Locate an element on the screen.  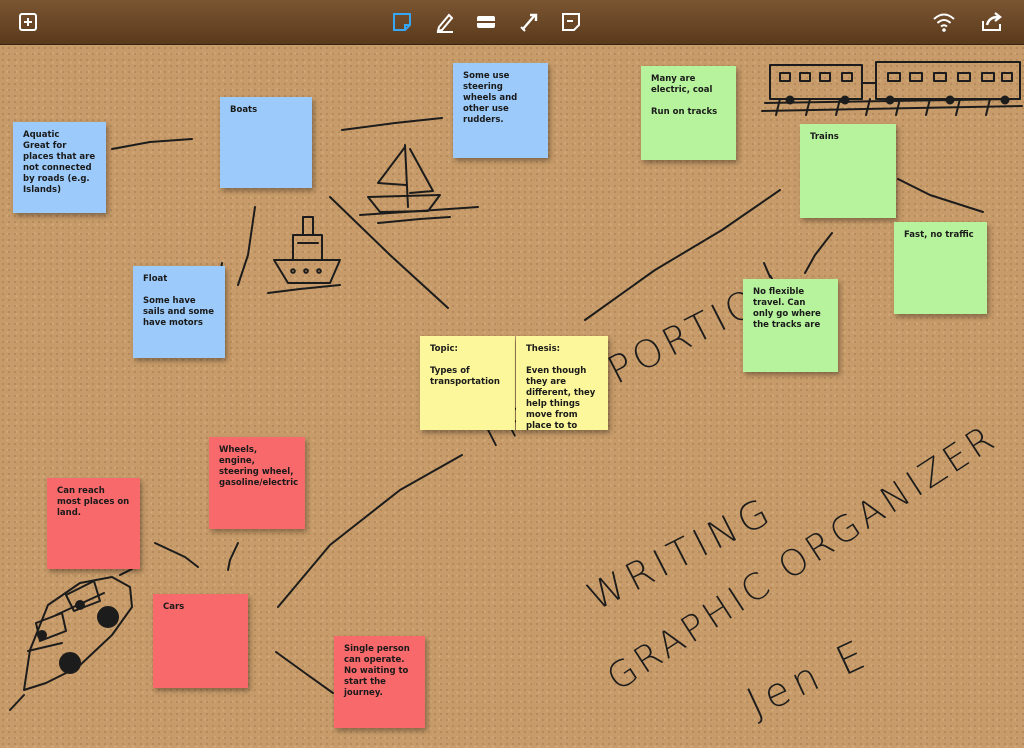
pen-tool-button is located at coordinates (445, 22).